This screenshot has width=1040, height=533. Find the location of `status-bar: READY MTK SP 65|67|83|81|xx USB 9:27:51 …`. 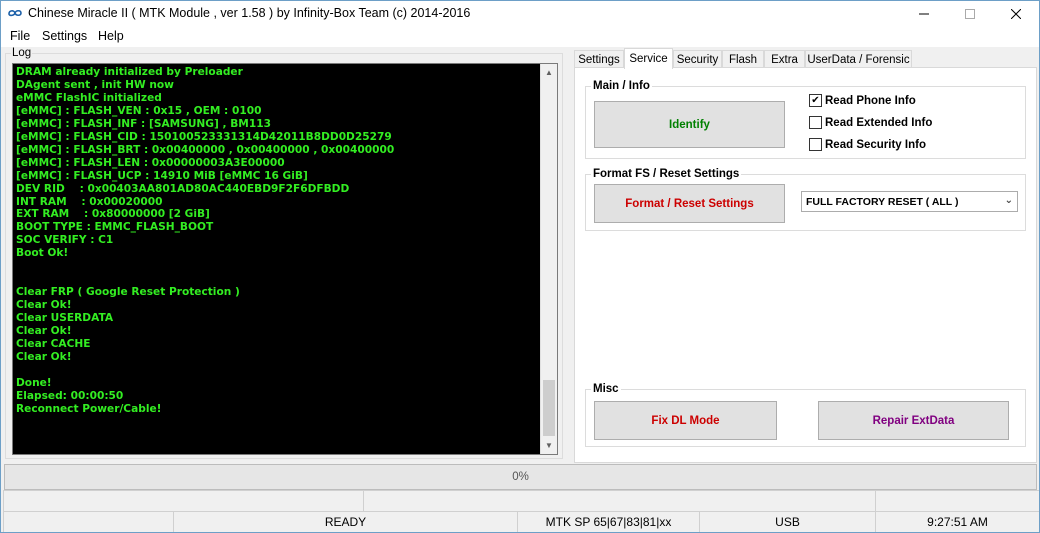

status-bar: READY MTK SP 65|67|83|81|xx USB 9:27:51 … is located at coordinates (520, 511).